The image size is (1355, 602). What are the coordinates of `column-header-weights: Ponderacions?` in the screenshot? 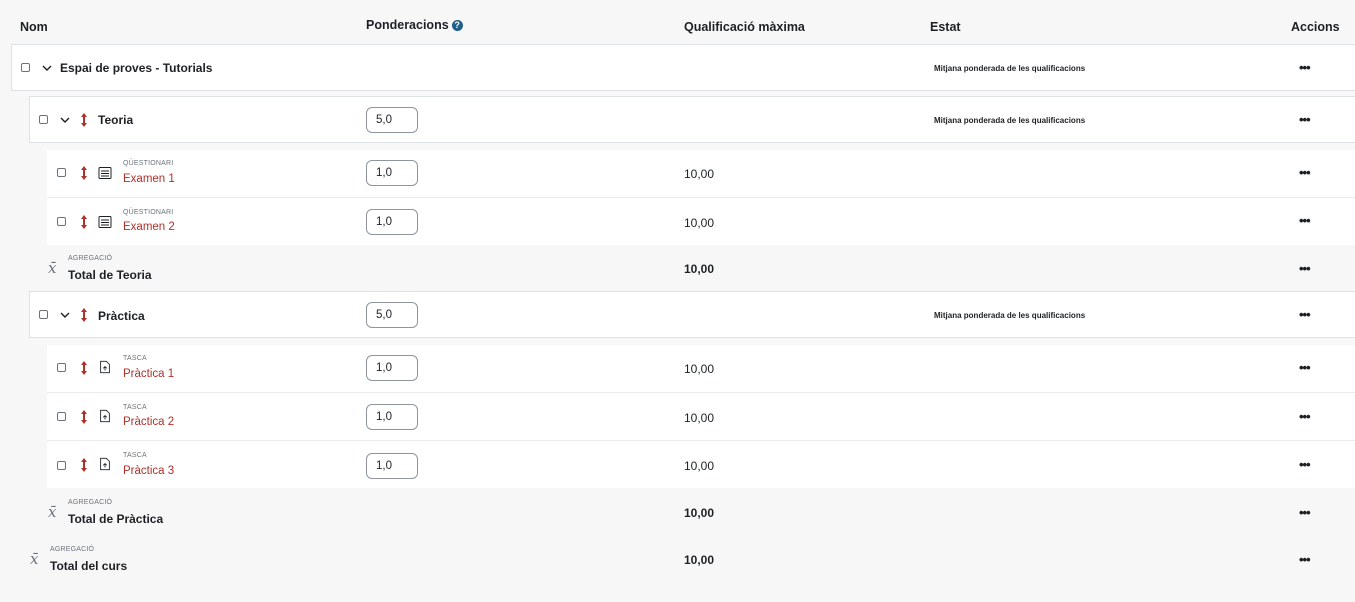 It's located at (414, 25).